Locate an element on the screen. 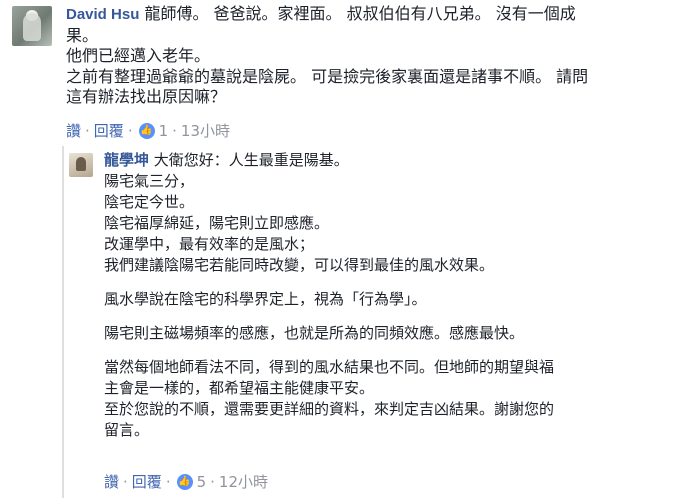 The height and width of the screenshot is (500, 680). reply-text-line: 大衛您好：人生最重是陽基。 is located at coordinates (251, 160).